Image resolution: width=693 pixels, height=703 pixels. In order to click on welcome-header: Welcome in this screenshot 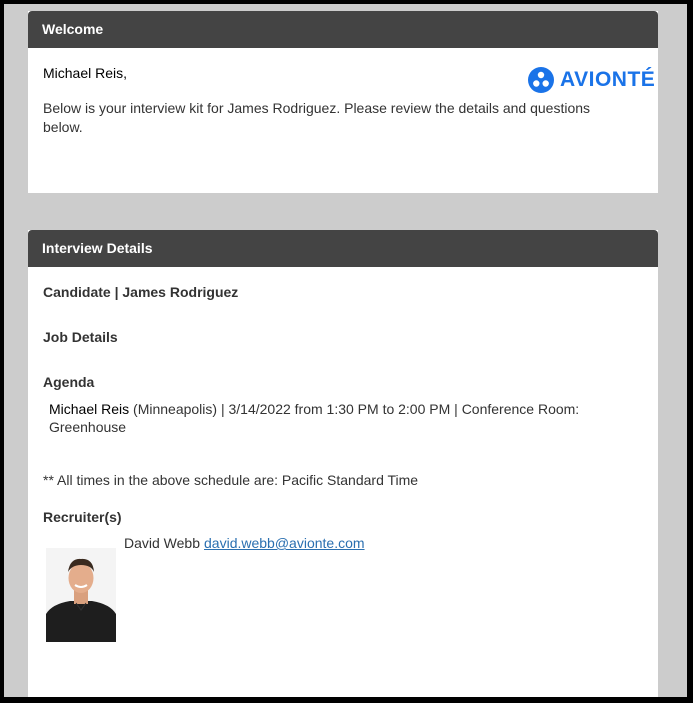, I will do `click(343, 29)`.